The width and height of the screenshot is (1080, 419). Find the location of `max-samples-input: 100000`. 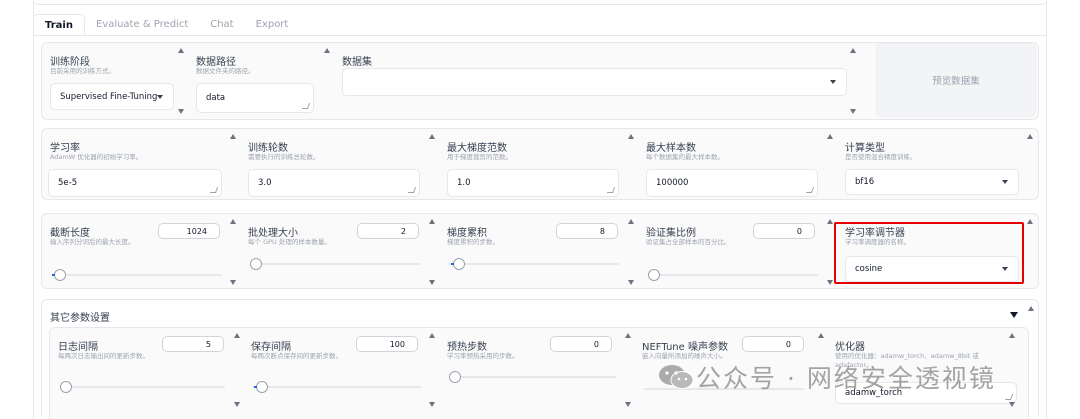

max-samples-input: 100000 is located at coordinates (732, 183).